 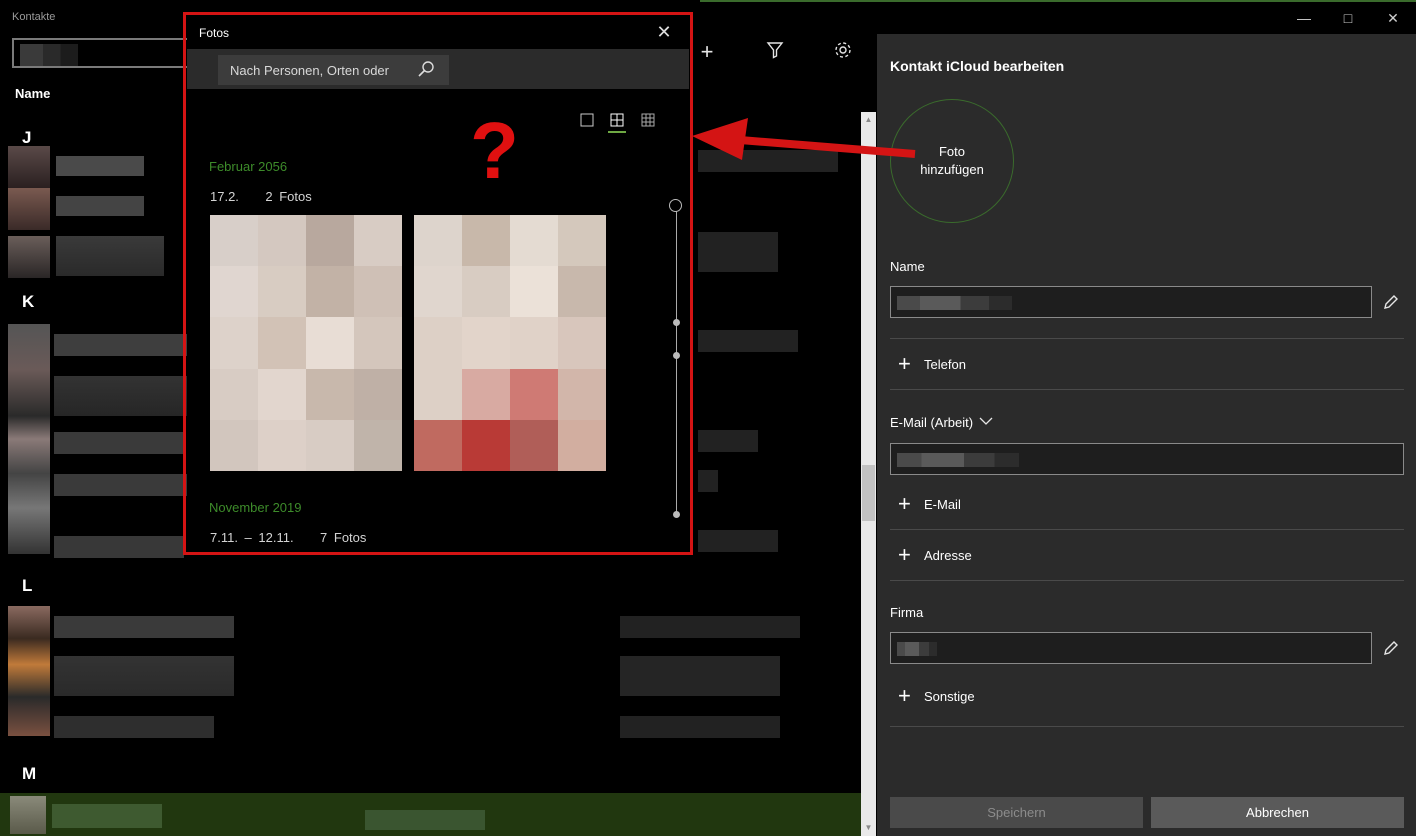 I want to click on panel-title: Kontakt iCloud bearbeiten, so click(x=977, y=66).